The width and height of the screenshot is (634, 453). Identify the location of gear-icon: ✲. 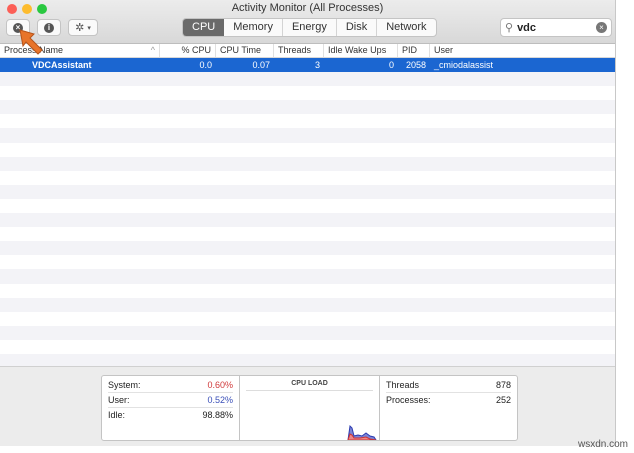
(80, 28).